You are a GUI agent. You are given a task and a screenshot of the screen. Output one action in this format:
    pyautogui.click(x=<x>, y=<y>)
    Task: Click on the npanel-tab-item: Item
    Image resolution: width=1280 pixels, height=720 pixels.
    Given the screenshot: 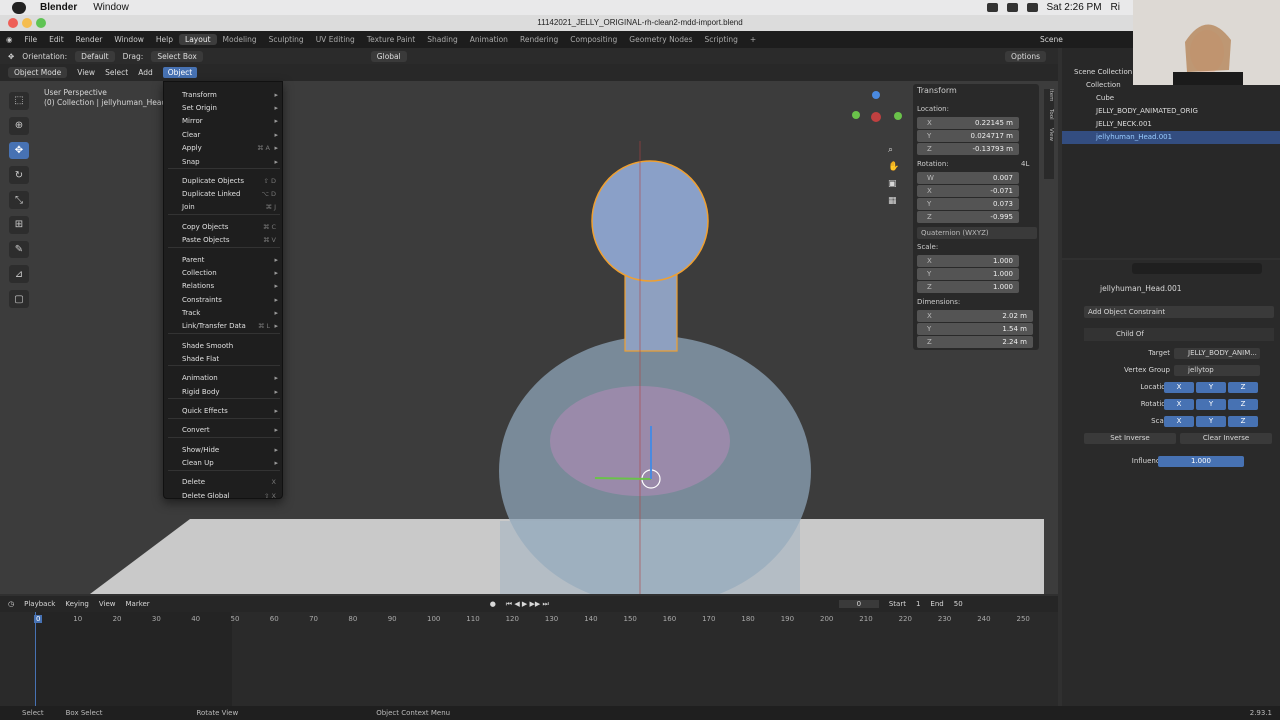 What is the action you would take?
    pyautogui.click(x=1051, y=95)
    